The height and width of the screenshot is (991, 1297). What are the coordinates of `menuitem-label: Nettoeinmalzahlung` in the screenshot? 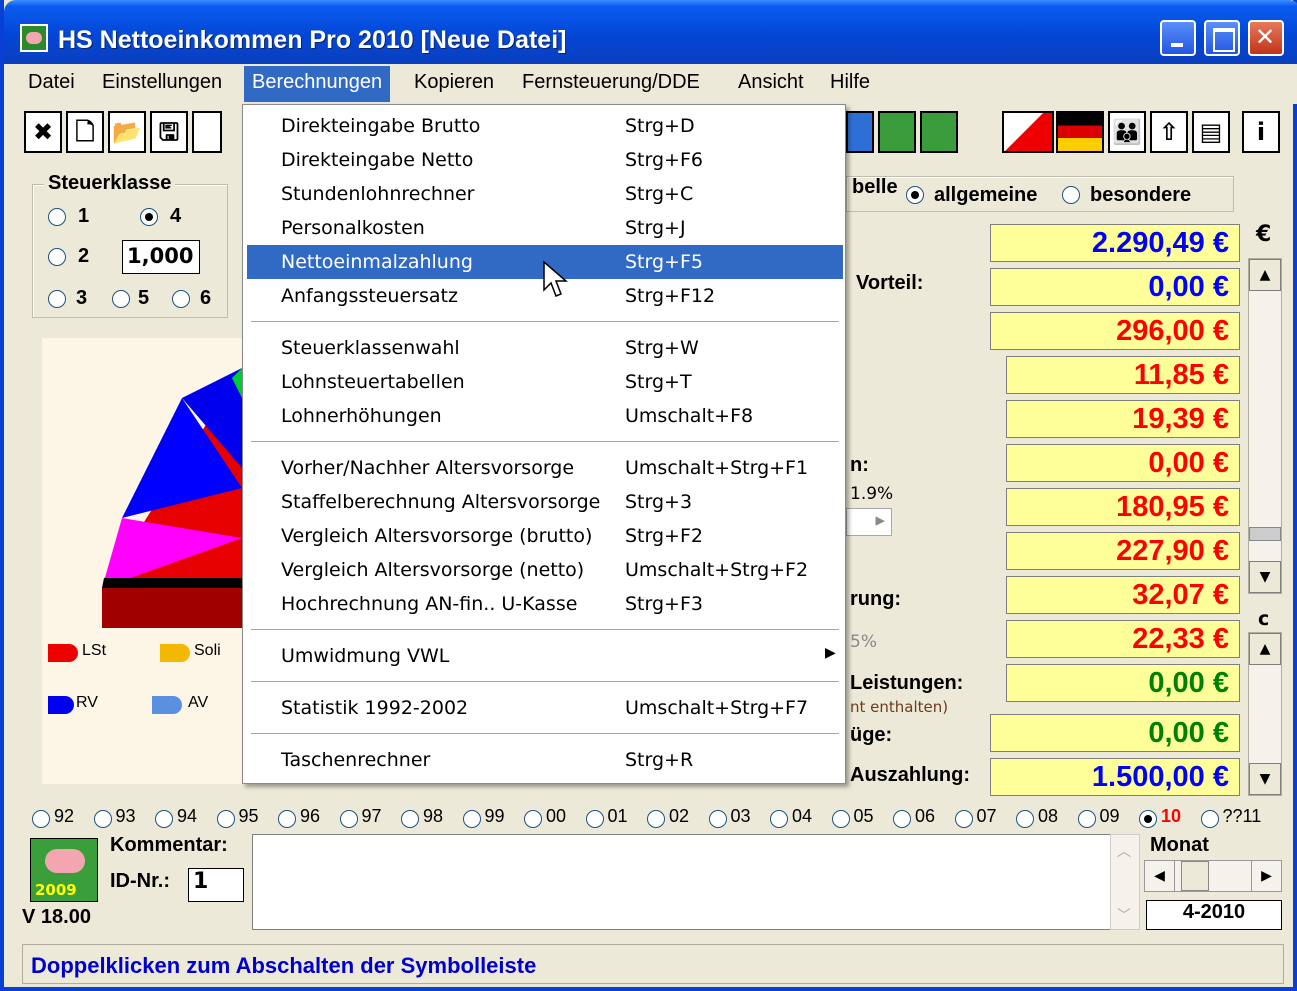 It's located at (377, 262).